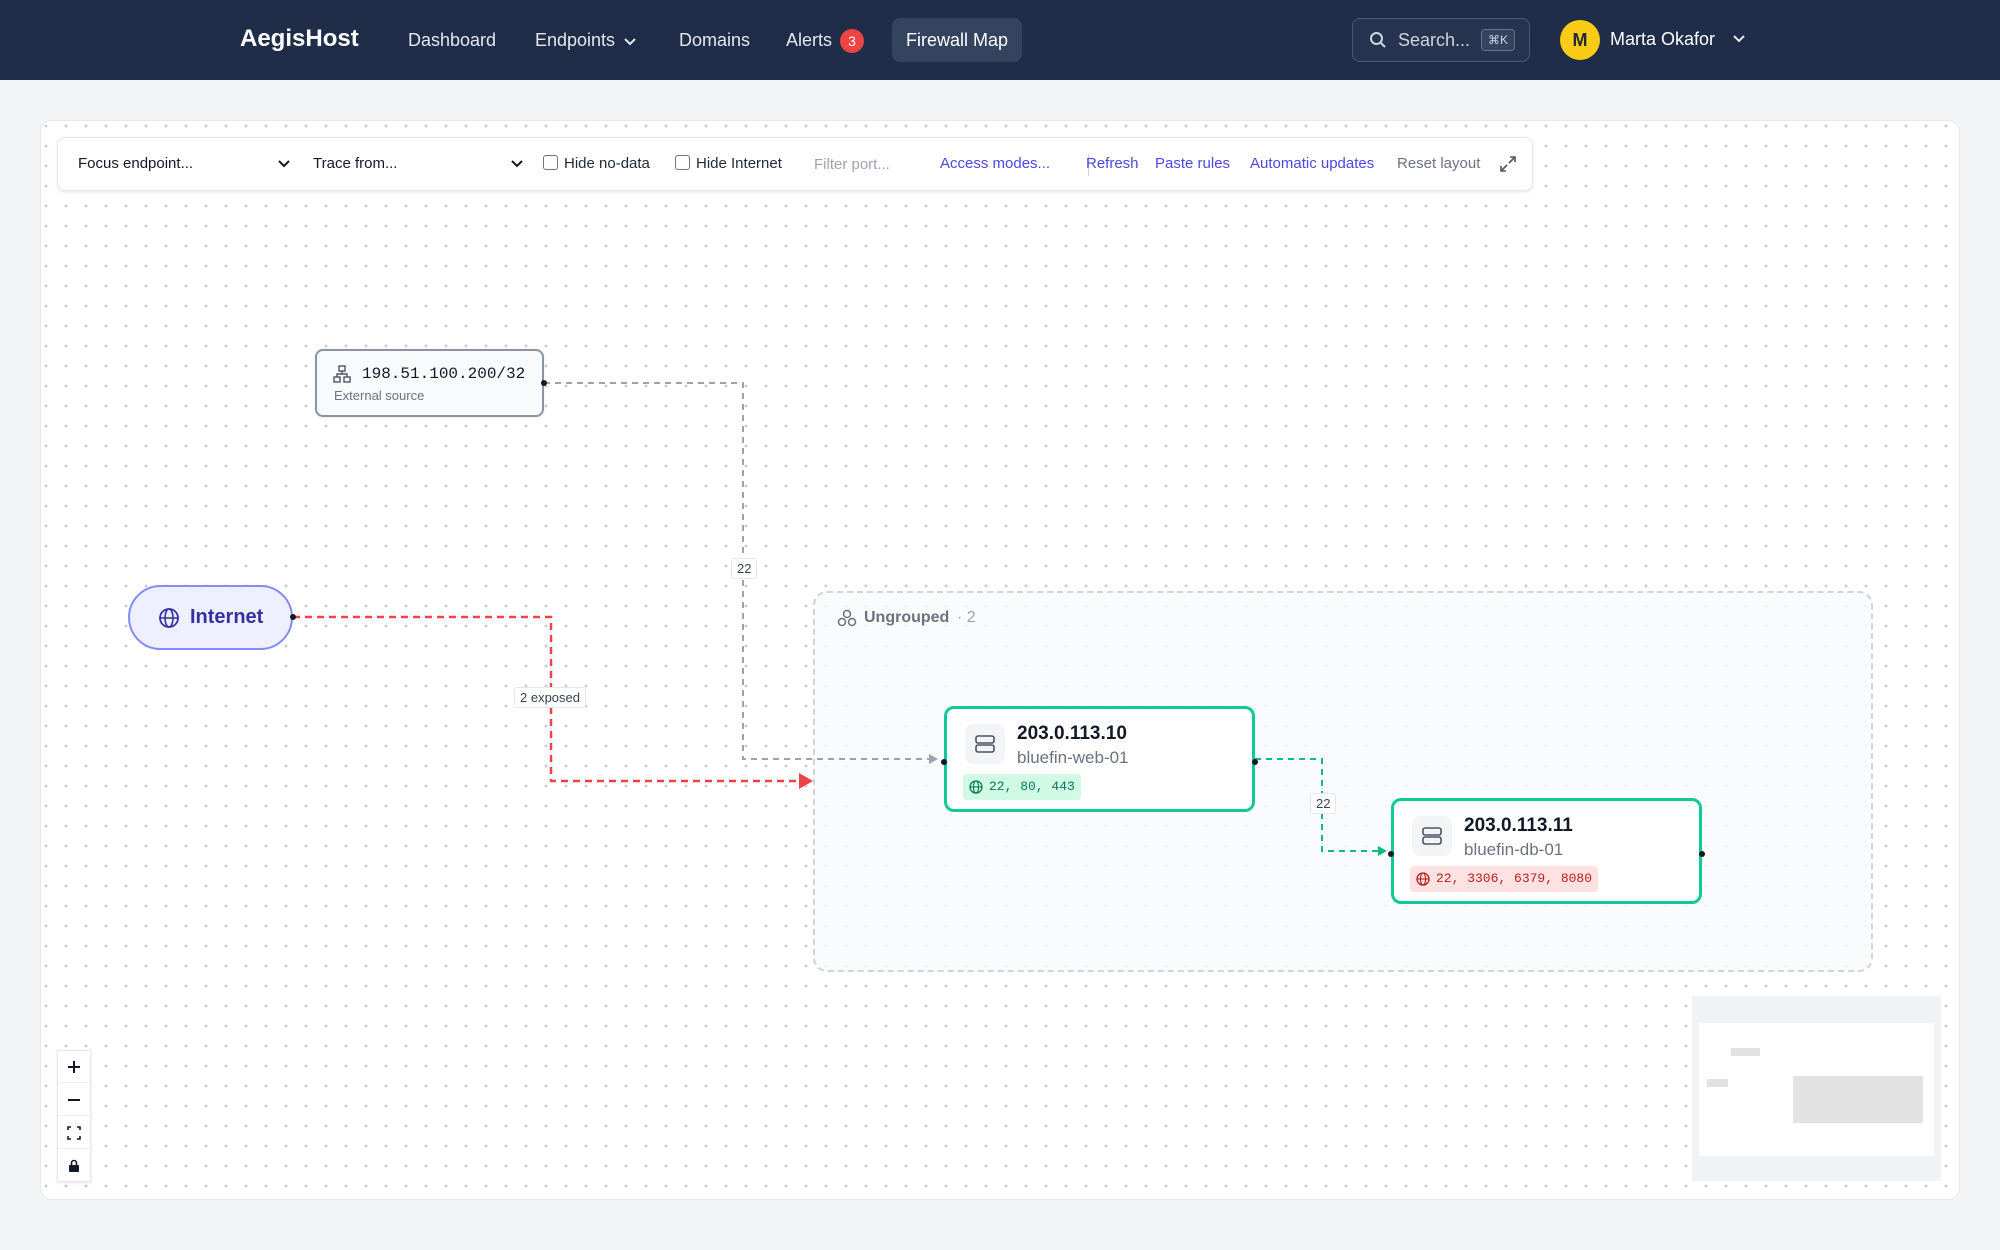 Image resolution: width=2000 pixels, height=1250 pixels. I want to click on open-ports-badge: 22, 80, 443, so click(1022, 787).